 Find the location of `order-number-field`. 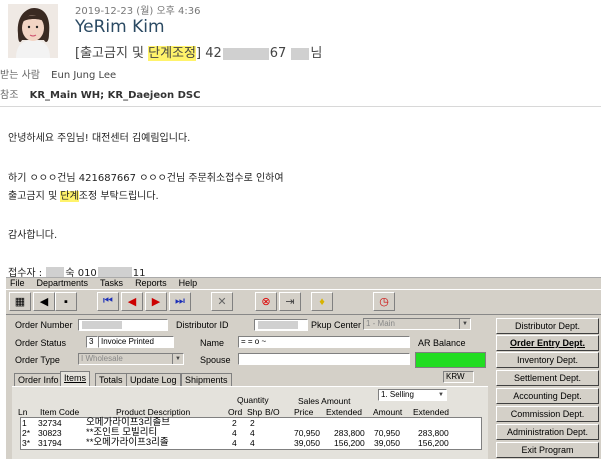

order-number-field is located at coordinates (123, 325).